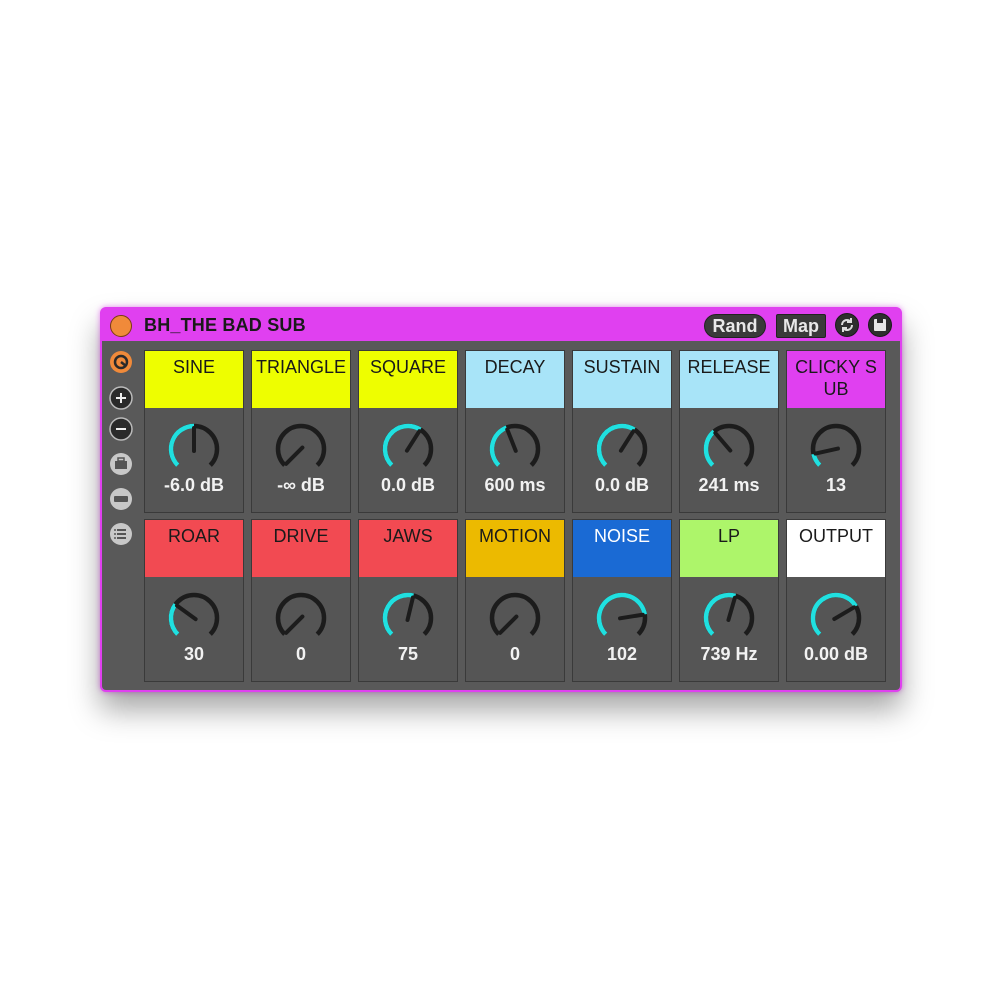 The width and height of the screenshot is (1000, 1000). Describe the element at coordinates (729, 379) in the screenshot. I see `macro-label: RELEASE` at that location.